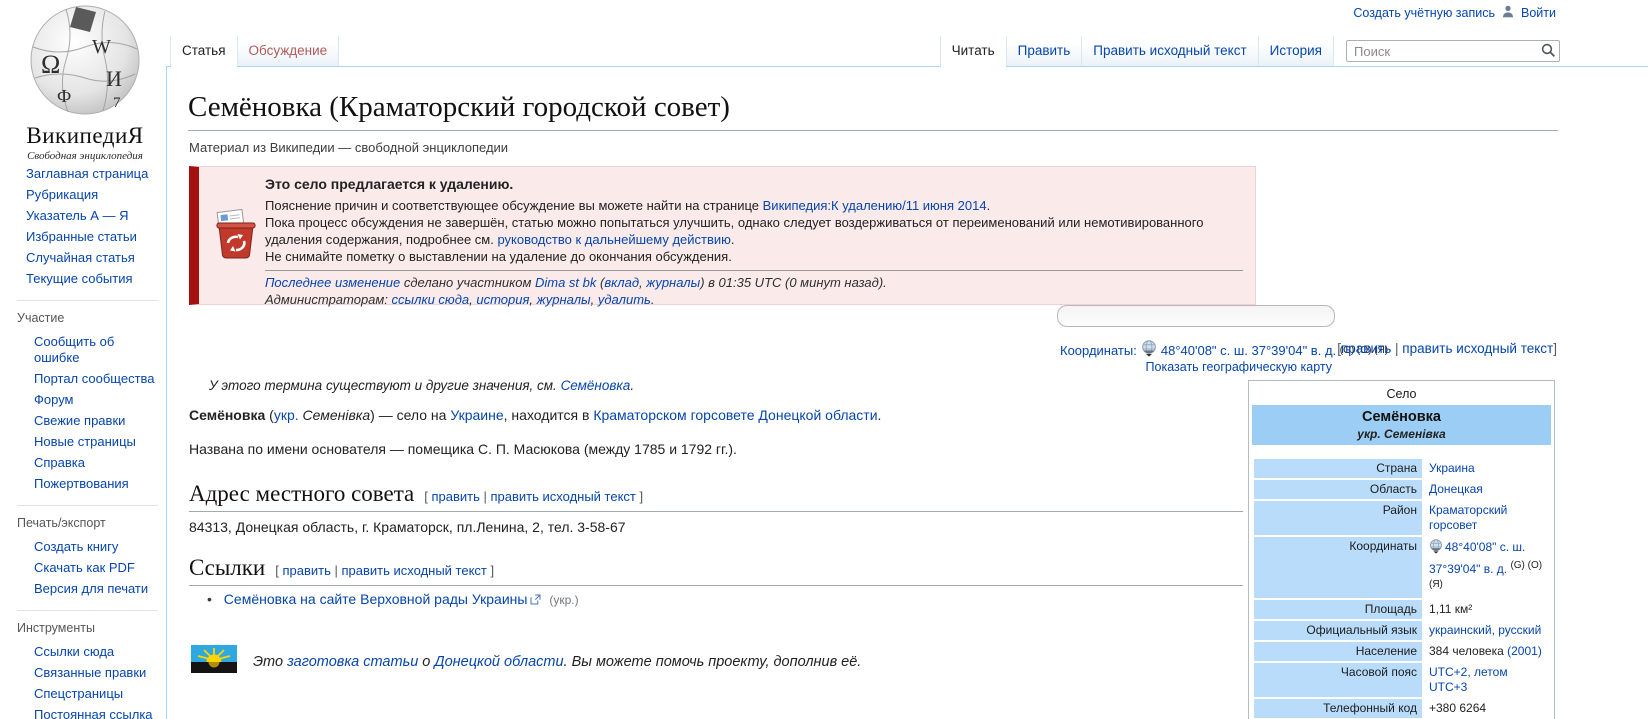 The width and height of the screenshot is (1648, 719). Describe the element at coordinates (673, 282) in the screenshot. I see `logs-link: журналы` at that location.